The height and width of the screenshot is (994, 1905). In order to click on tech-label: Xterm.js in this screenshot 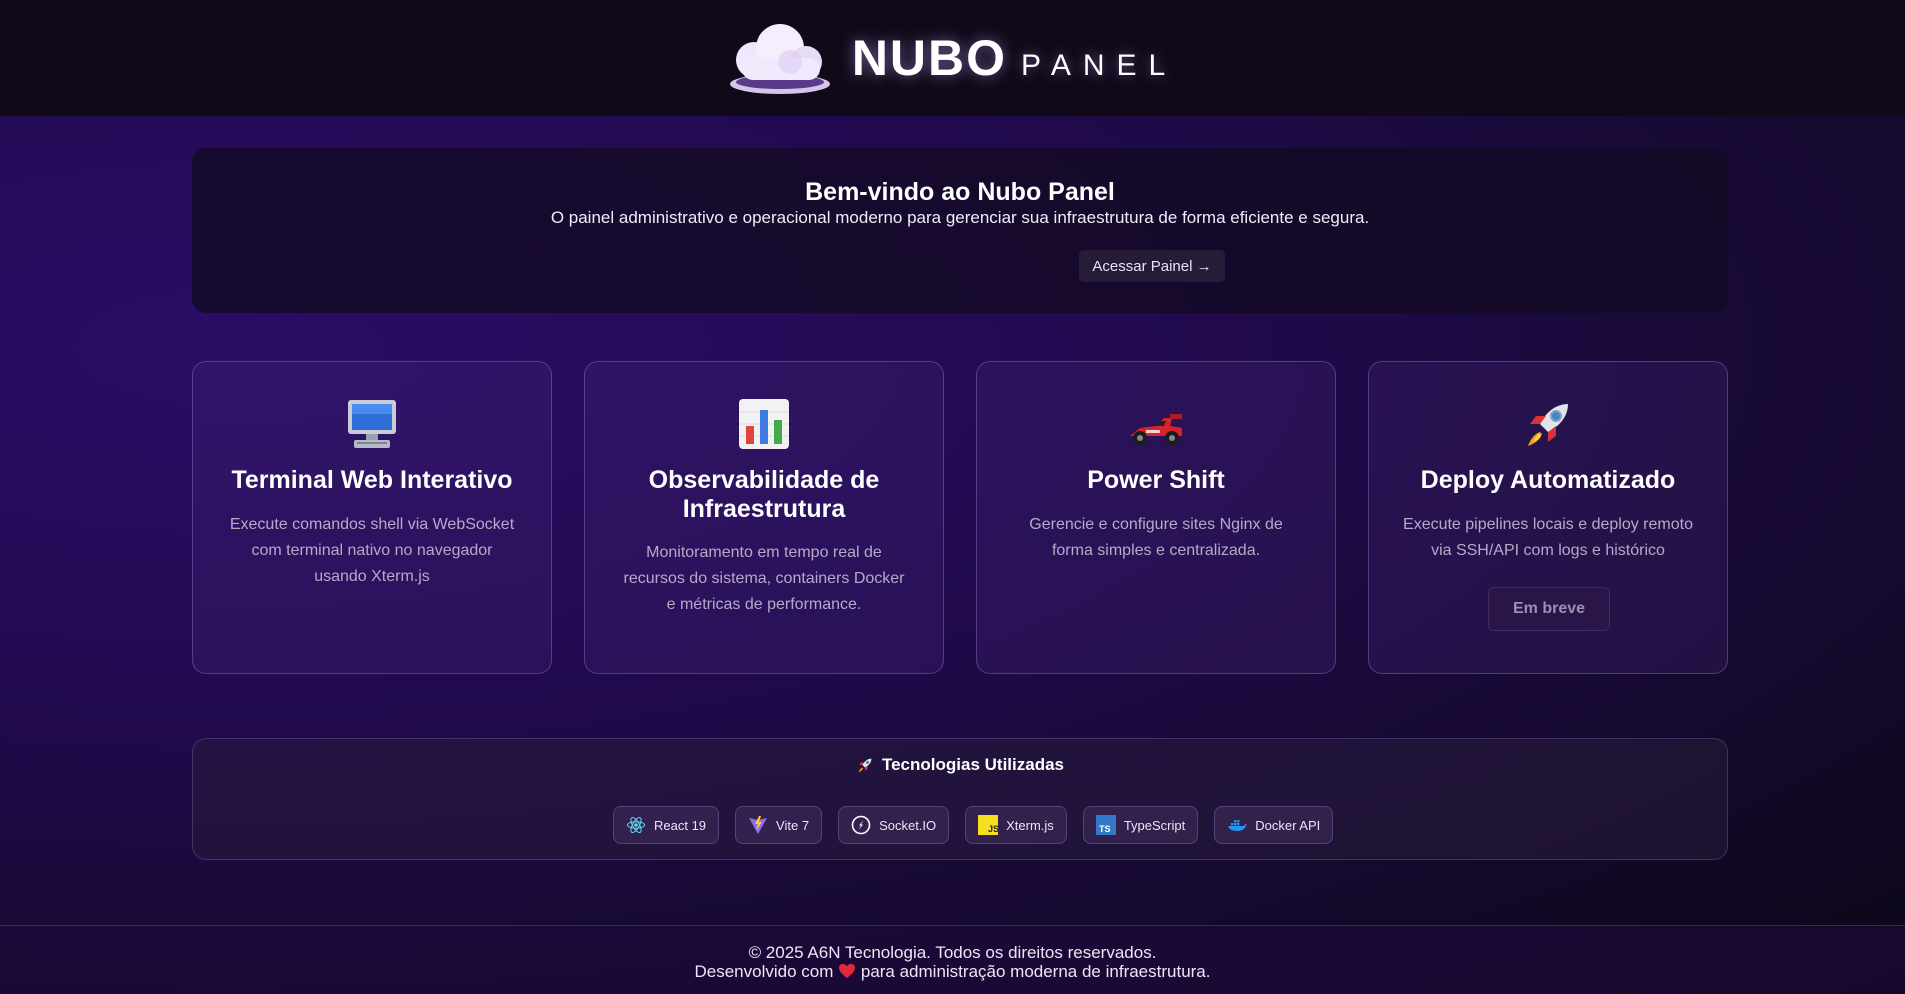, I will do `click(1030, 825)`.